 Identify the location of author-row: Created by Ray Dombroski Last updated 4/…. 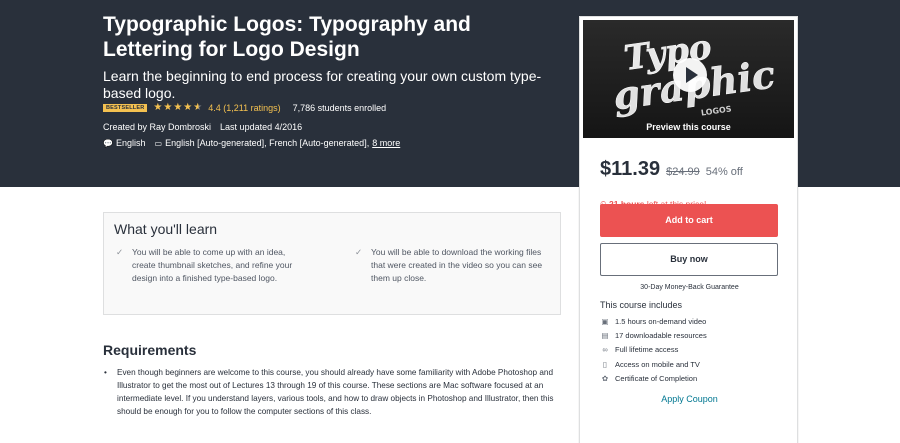
(202, 127).